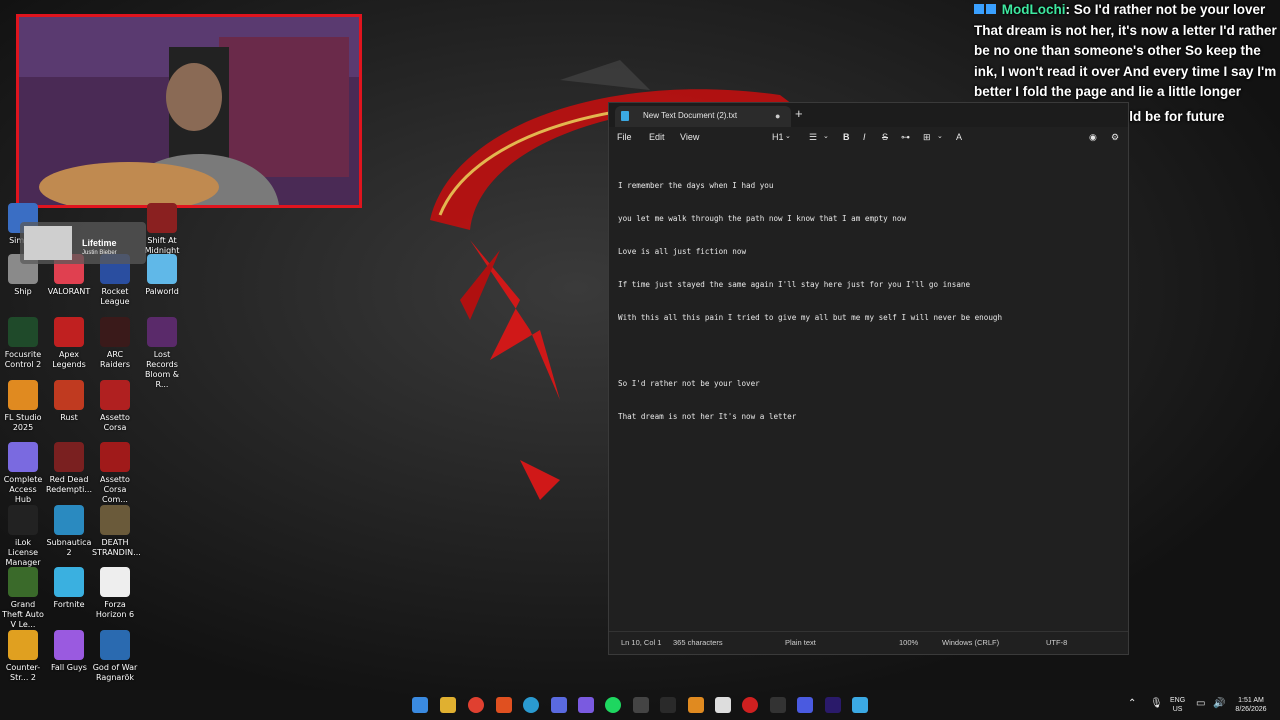  What do you see at coordinates (777, 116) in the screenshot?
I see `unsaved-indicator-icon: ●` at bounding box center [777, 116].